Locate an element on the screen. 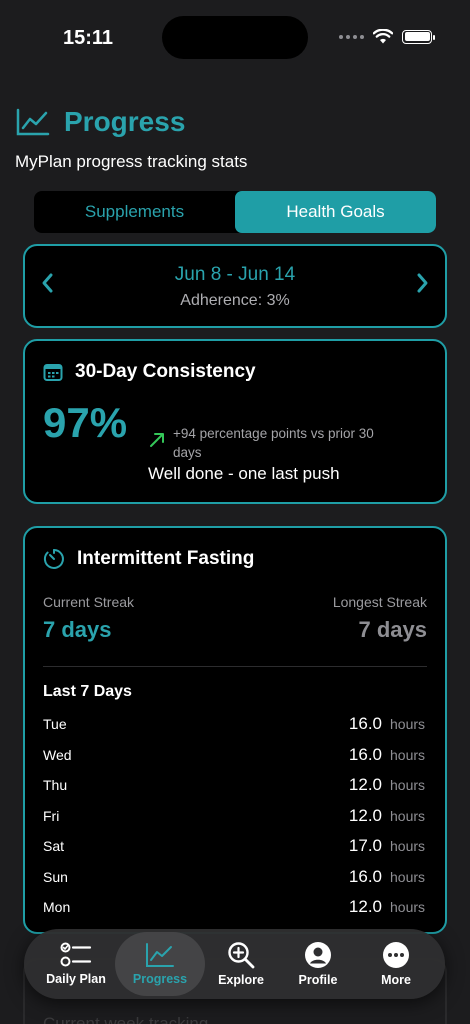 This screenshot has width=470, height=1024. day-label: Sun is located at coordinates (55, 876).